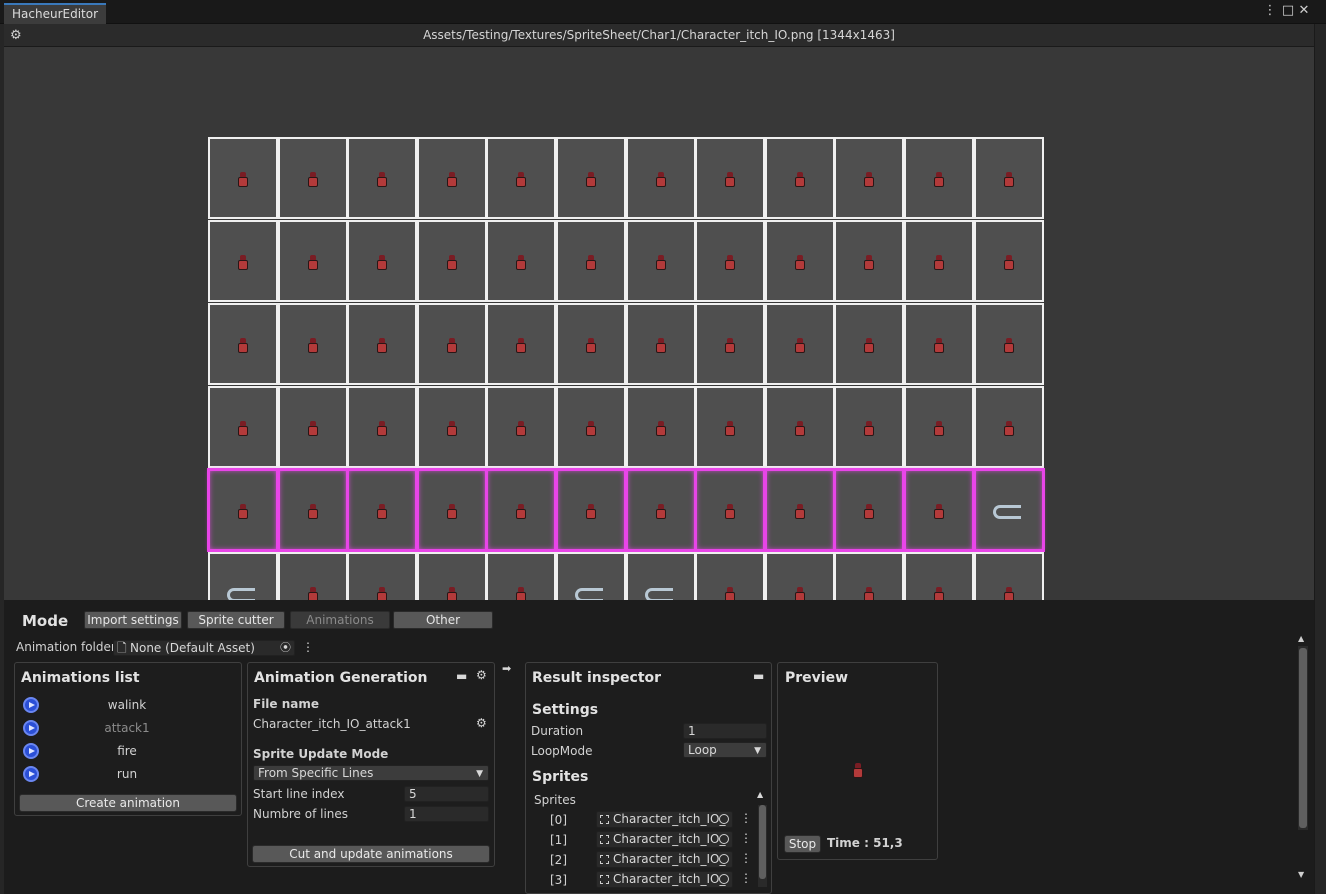 The image size is (1326, 894). What do you see at coordinates (127, 751) in the screenshot?
I see `anim-item-fire: fire` at bounding box center [127, 751].